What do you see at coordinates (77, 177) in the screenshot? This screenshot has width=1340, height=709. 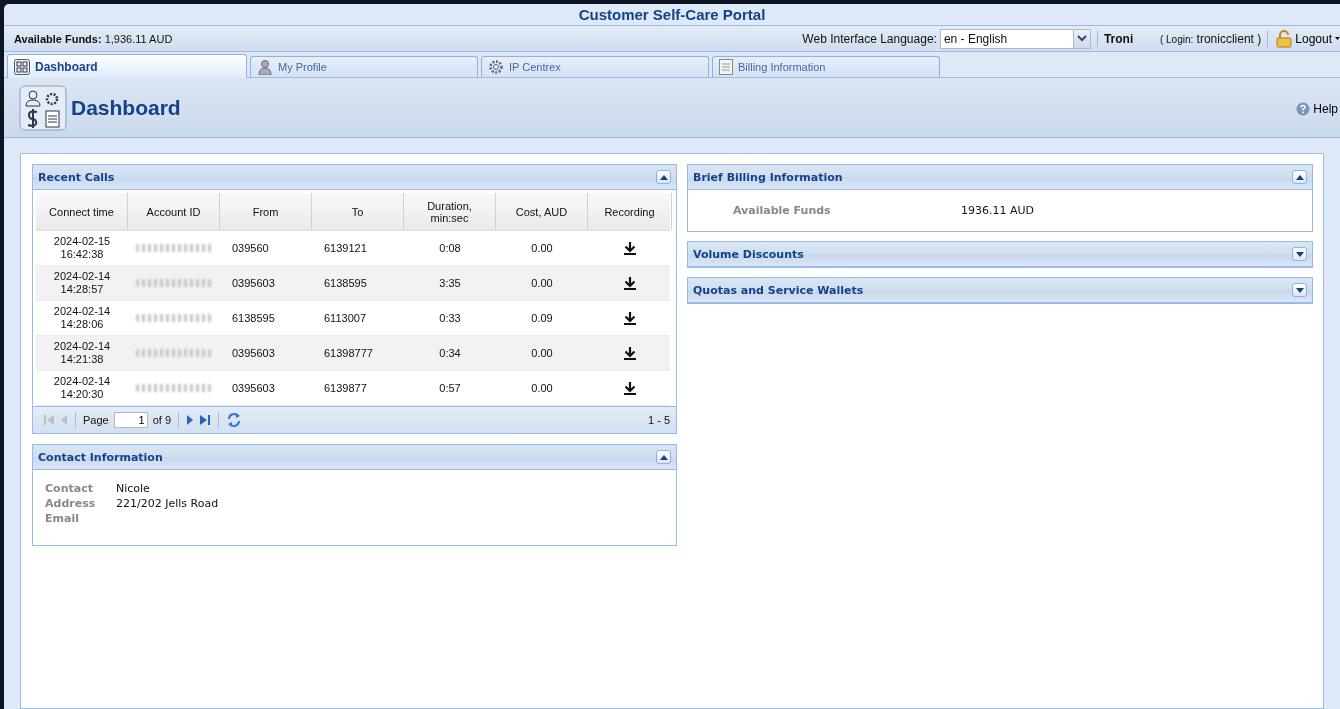 I see `panel-title: Recent Calls` at bounding box center [77, 177].